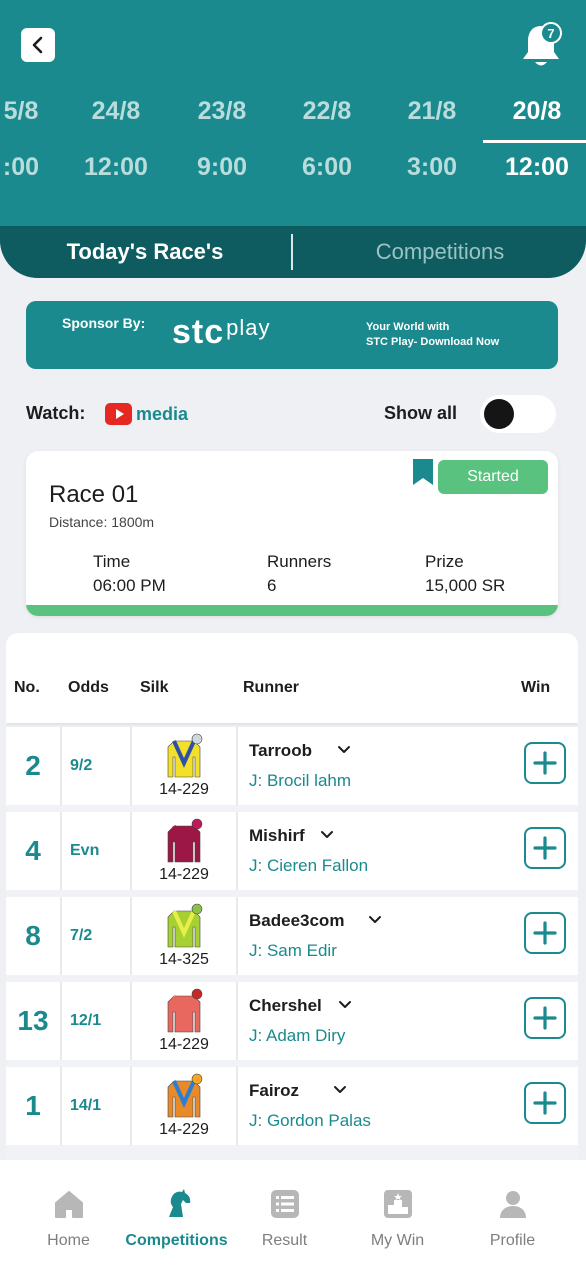 The width and height of the screenshot is (586, 1280). Describe the element at coordinates (299, 561) in the screenshot. I see `stat-label: Runners` at that location.